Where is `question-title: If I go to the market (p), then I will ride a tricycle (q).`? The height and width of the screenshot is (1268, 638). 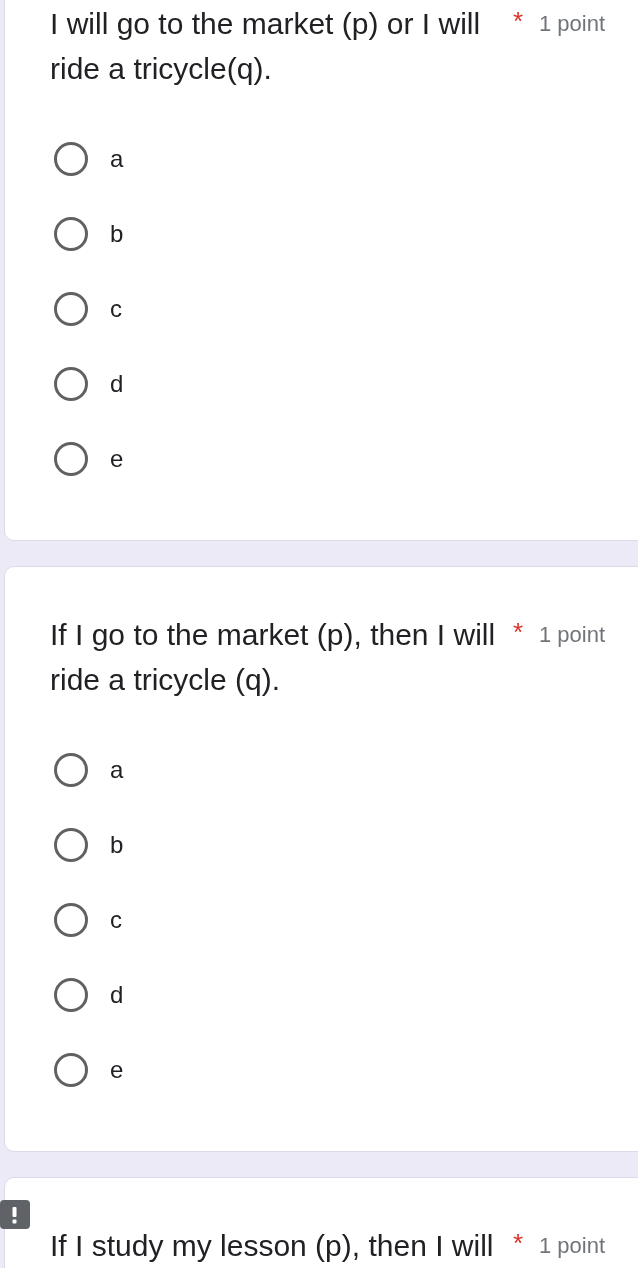 question-title: If I go to the market (p), then I will ride a tricycle (q). is located at coordinates (273, 657).